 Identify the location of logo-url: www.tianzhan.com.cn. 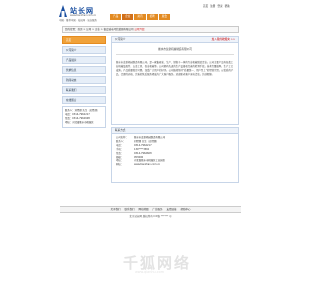
(83, 15).